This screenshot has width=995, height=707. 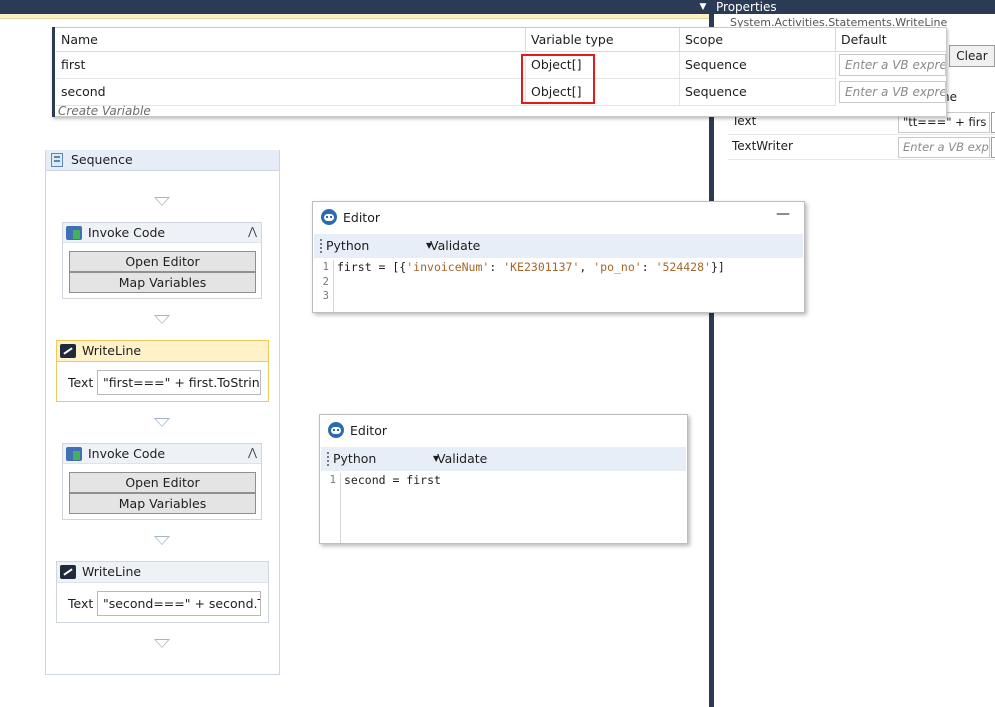 I want to click on writeline-text-input: "second===" + second.To, so click(x=179, y=603).